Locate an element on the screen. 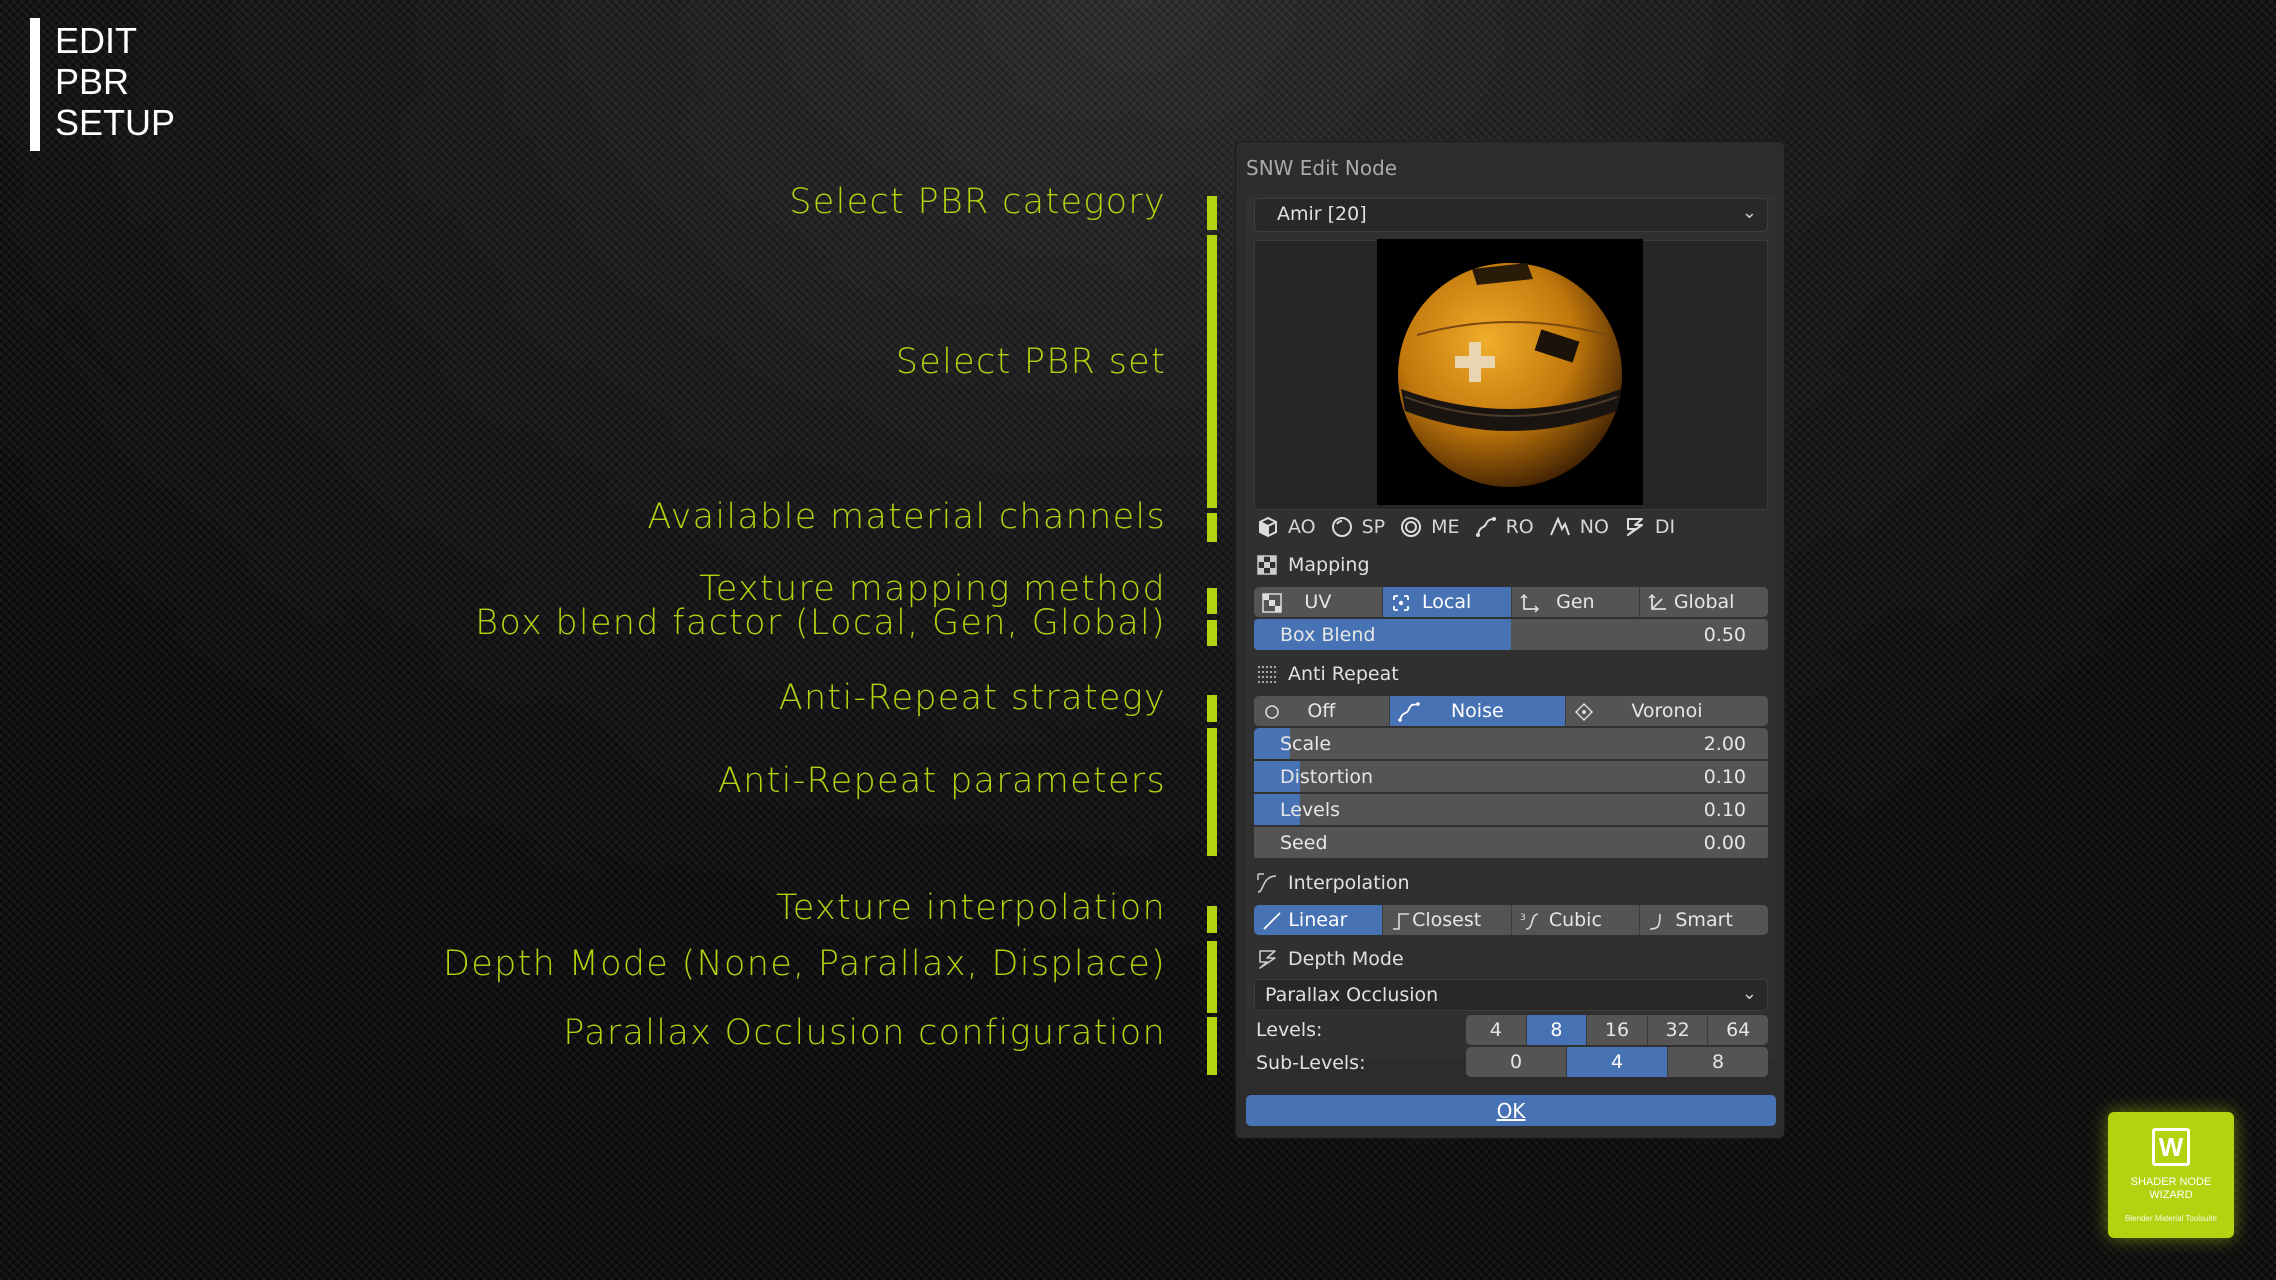 Image resolution: width=2276 pixels, height=1280 pixels. slider-value: 2.00 is located at coordinates (1724, 744).